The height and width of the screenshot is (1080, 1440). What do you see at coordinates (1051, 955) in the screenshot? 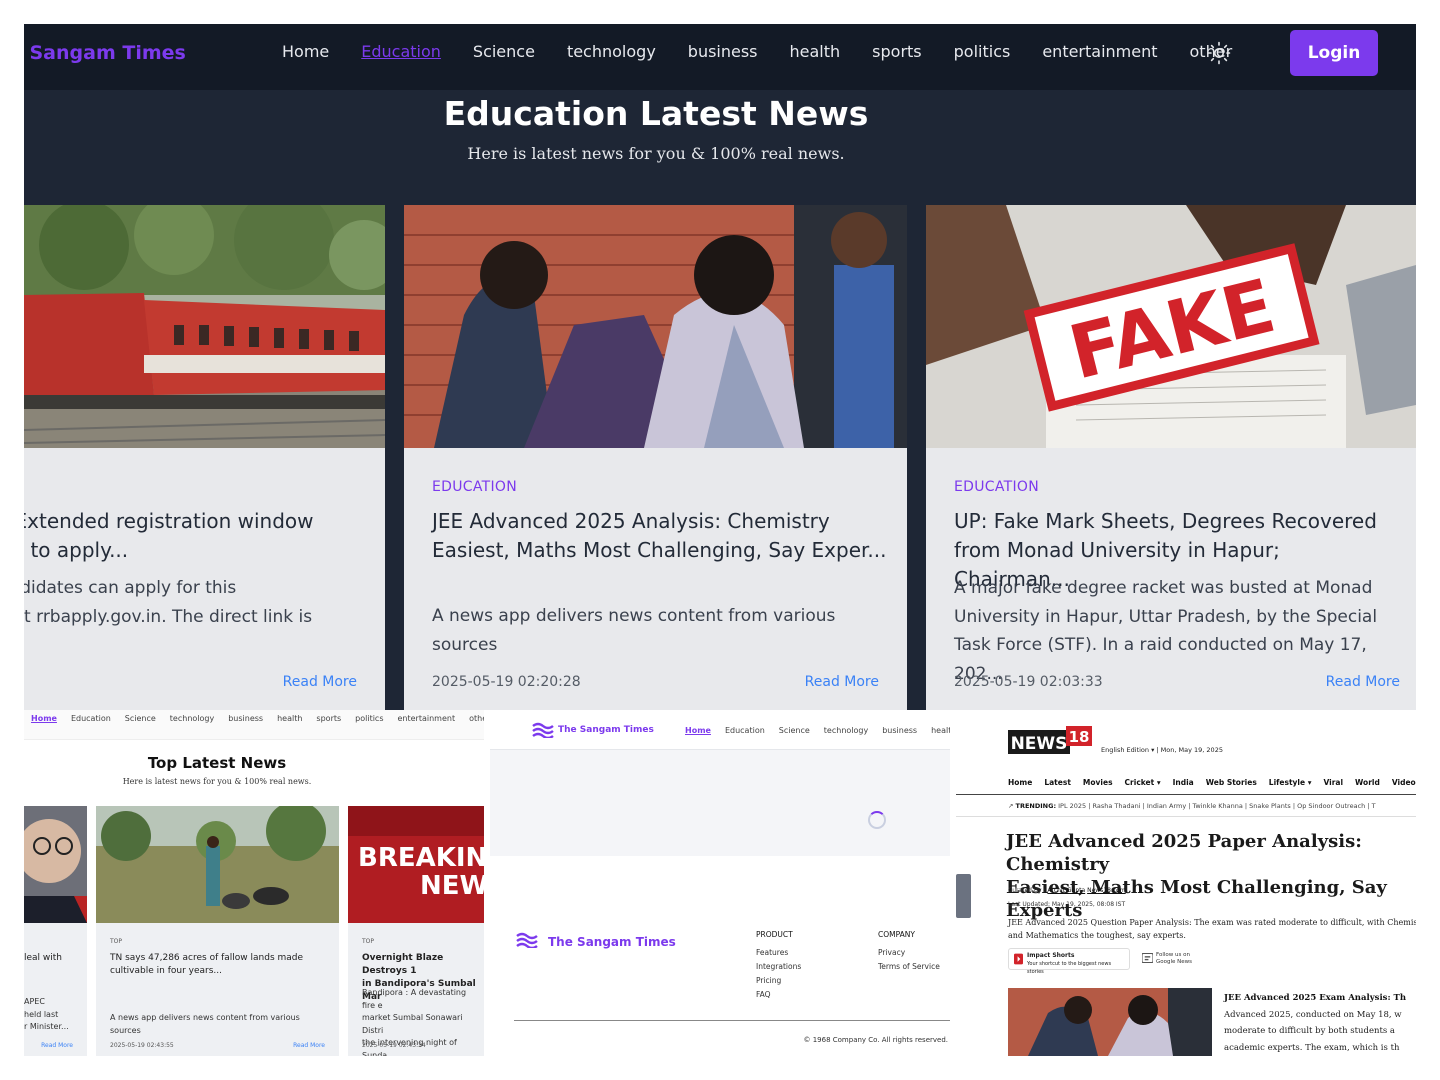
I see `impact-title: Impact Shorts` at bounding box center [1051, 955].